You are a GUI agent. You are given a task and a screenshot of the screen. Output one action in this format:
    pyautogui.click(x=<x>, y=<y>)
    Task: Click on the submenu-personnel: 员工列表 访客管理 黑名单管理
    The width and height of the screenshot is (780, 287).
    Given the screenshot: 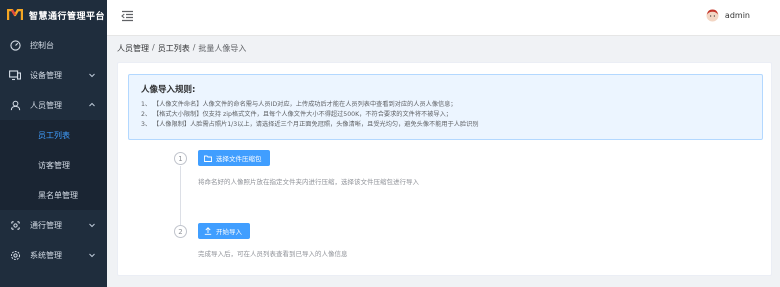 What is the action you would take?
    pyautogui.click(x=53, y=165)
    